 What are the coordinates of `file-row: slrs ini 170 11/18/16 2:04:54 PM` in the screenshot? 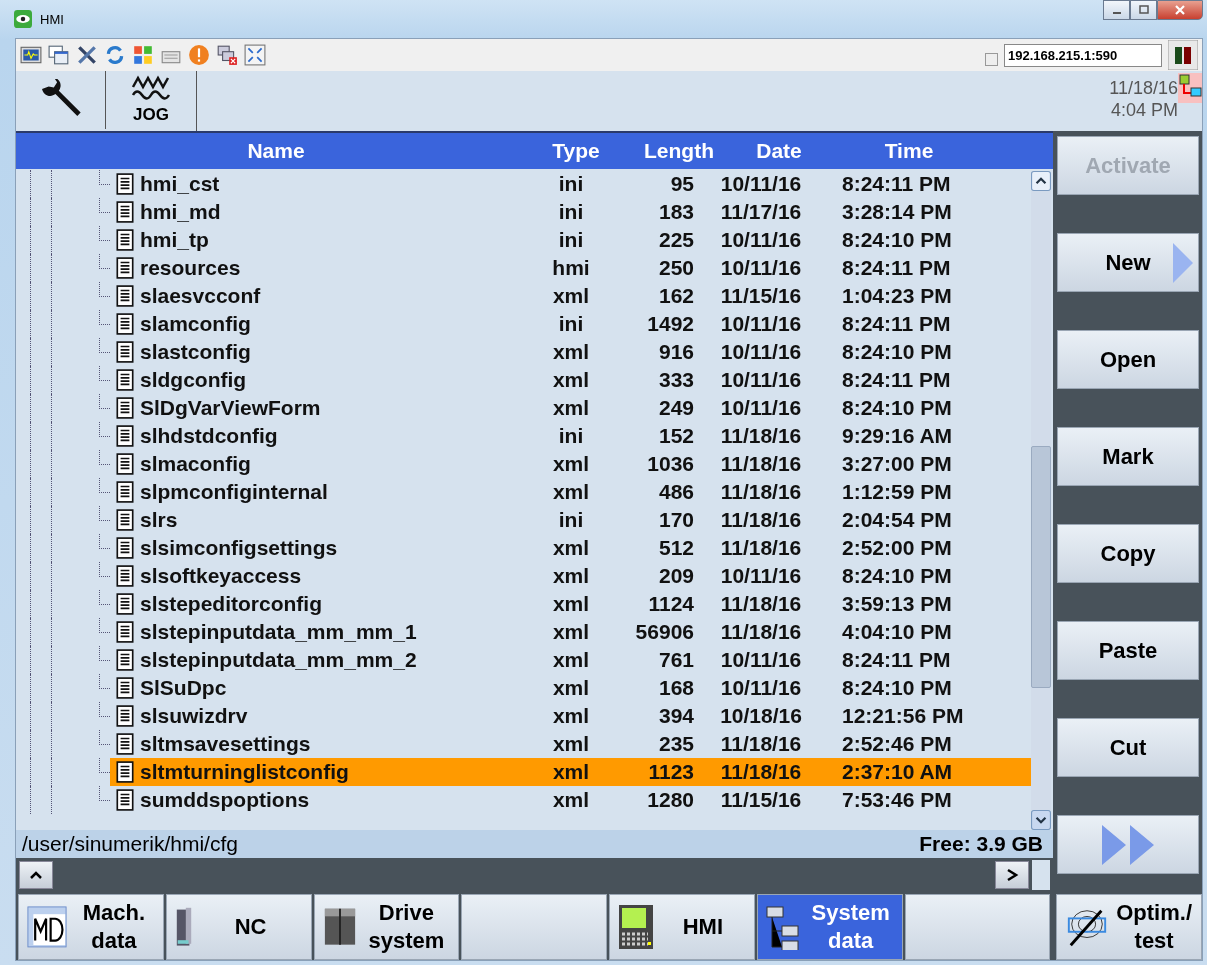 It's located at (570, 520).